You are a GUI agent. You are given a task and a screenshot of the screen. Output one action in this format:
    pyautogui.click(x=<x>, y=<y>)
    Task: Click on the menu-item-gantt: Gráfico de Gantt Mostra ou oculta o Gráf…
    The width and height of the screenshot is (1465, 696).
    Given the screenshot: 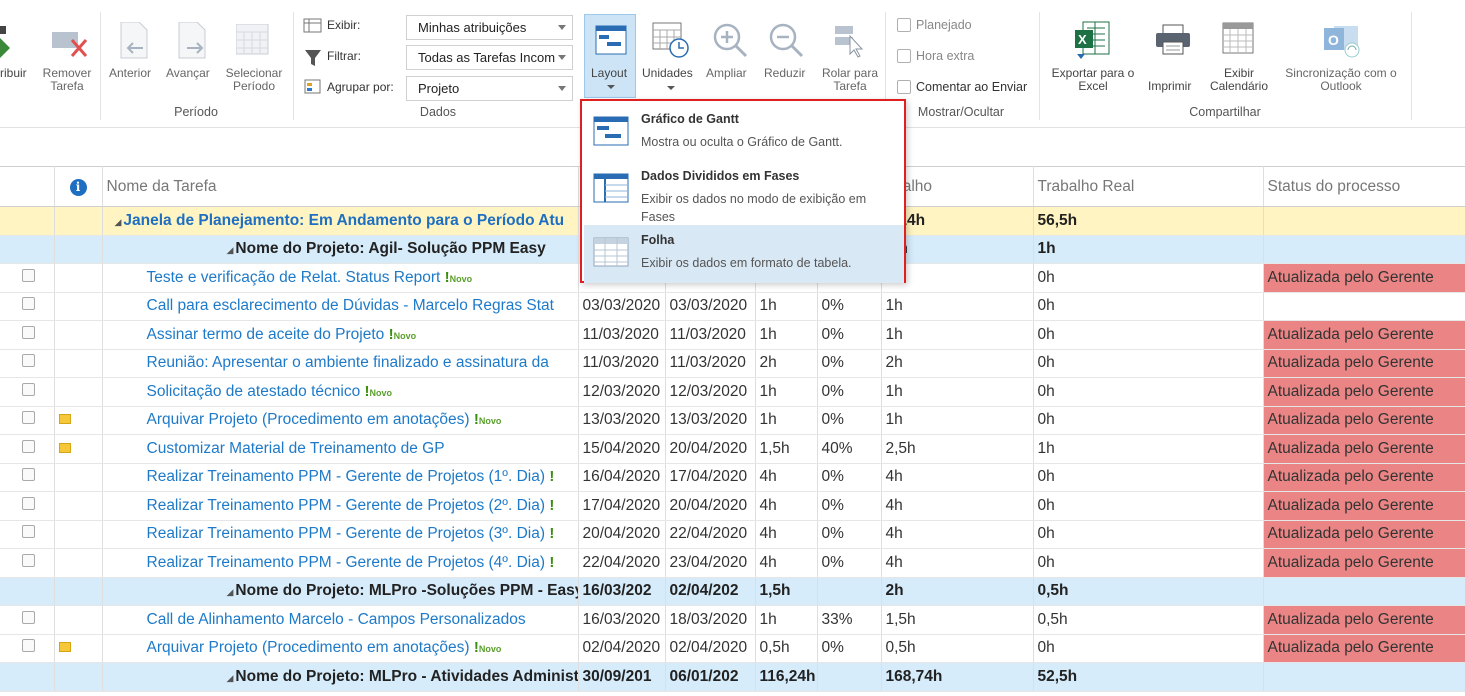 What is the action you would take?
    pyautogui.click(x=744, y=133)
    